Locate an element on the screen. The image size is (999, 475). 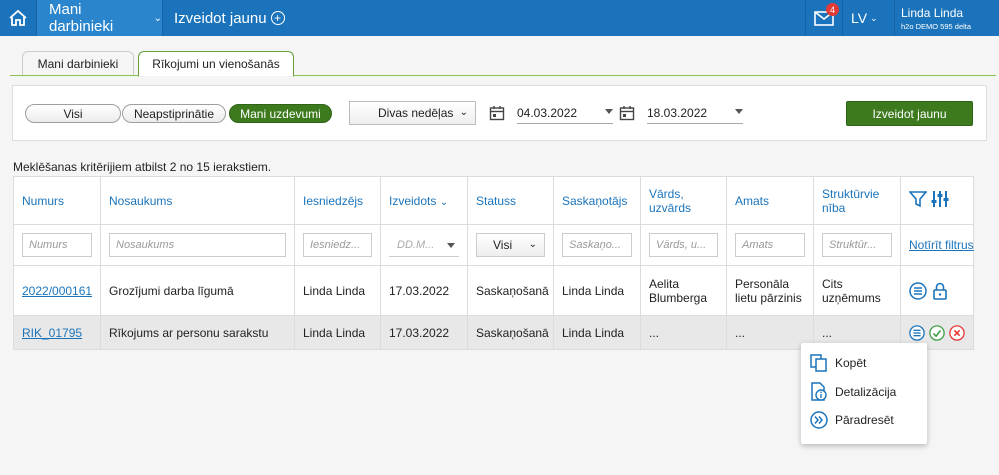
filter-all-button: Visi is located at coordinates (73, 113).